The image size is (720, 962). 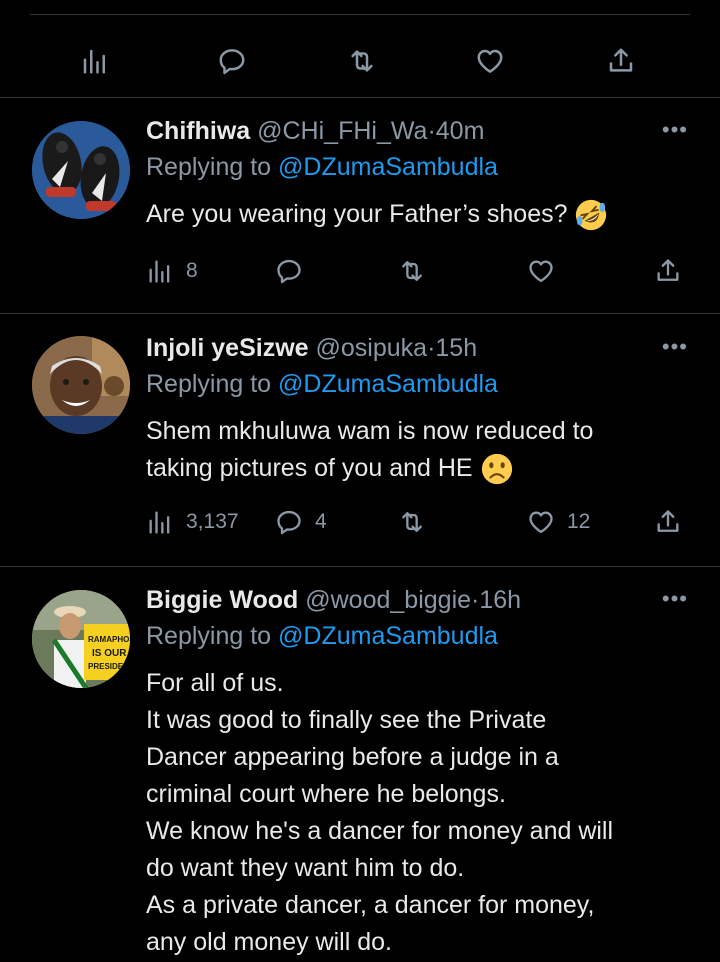 What do you see at coordinates (109, 653) in the screenshot?
I see `sign-text-2: IS OUR` at bounding box center [109, 653].